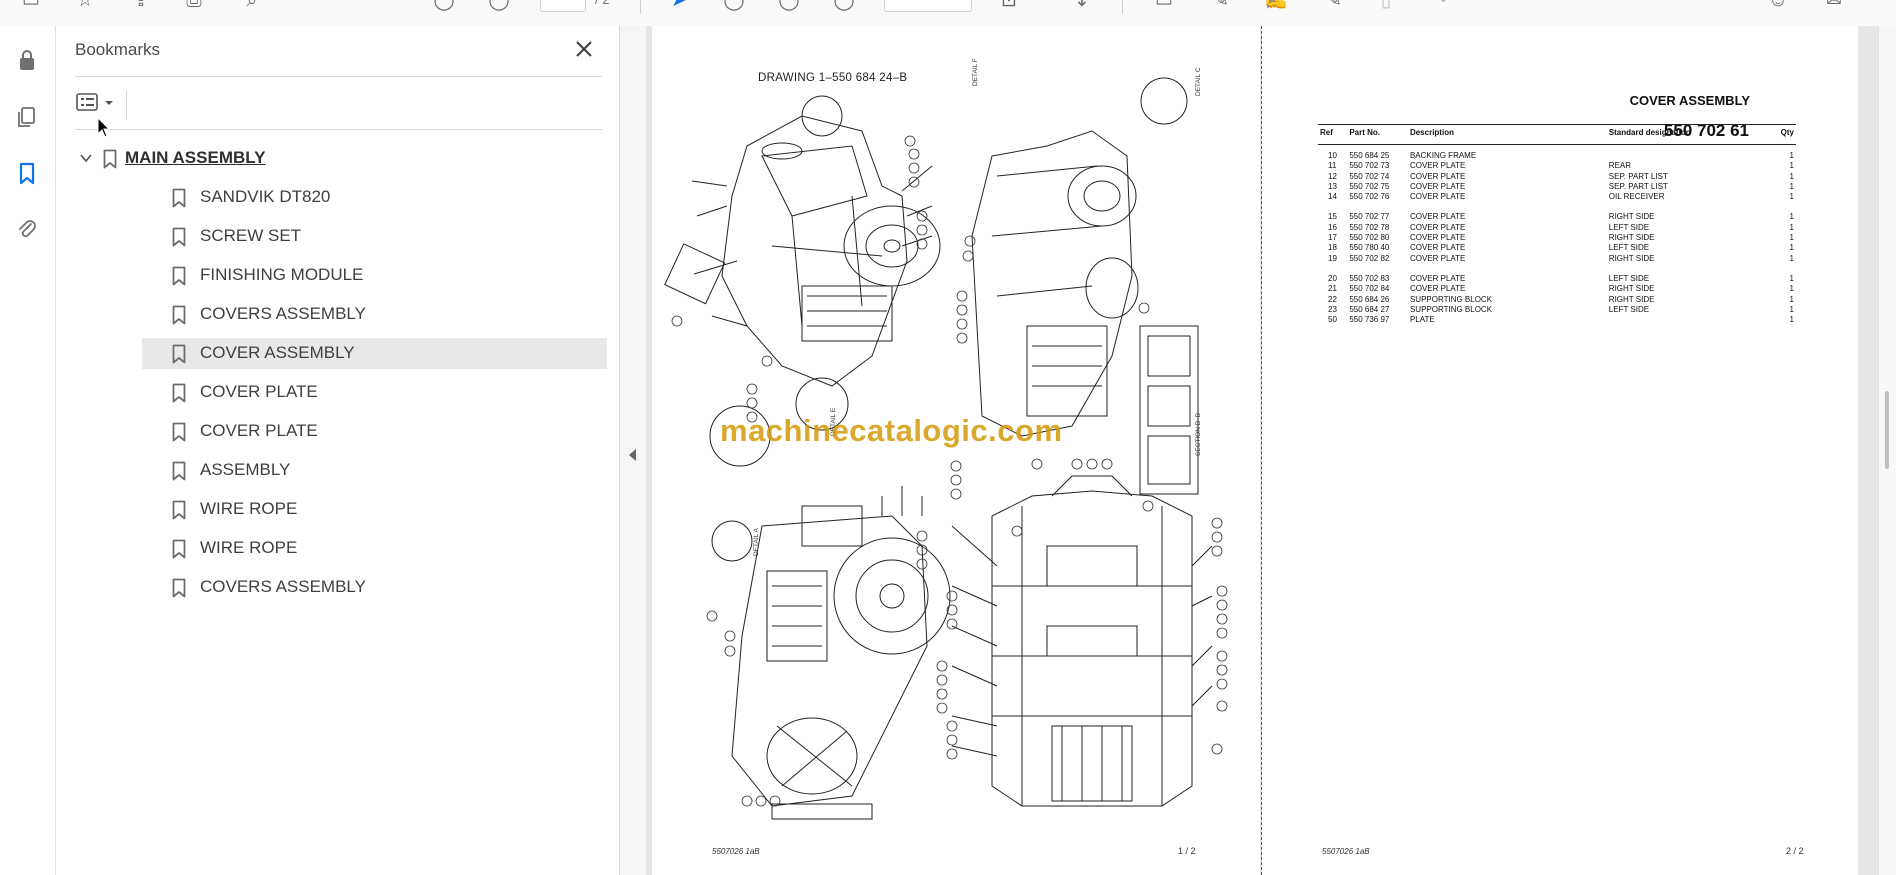 Image resolution: width=1896 pixels, height=875 pixels. What do you see at coordinates (1557, 197) in the screenshot?
I see `table-row: 14 550 702 76 COVER PLATE OIL RECEIVER 1` at bounding box center [1557, 197].